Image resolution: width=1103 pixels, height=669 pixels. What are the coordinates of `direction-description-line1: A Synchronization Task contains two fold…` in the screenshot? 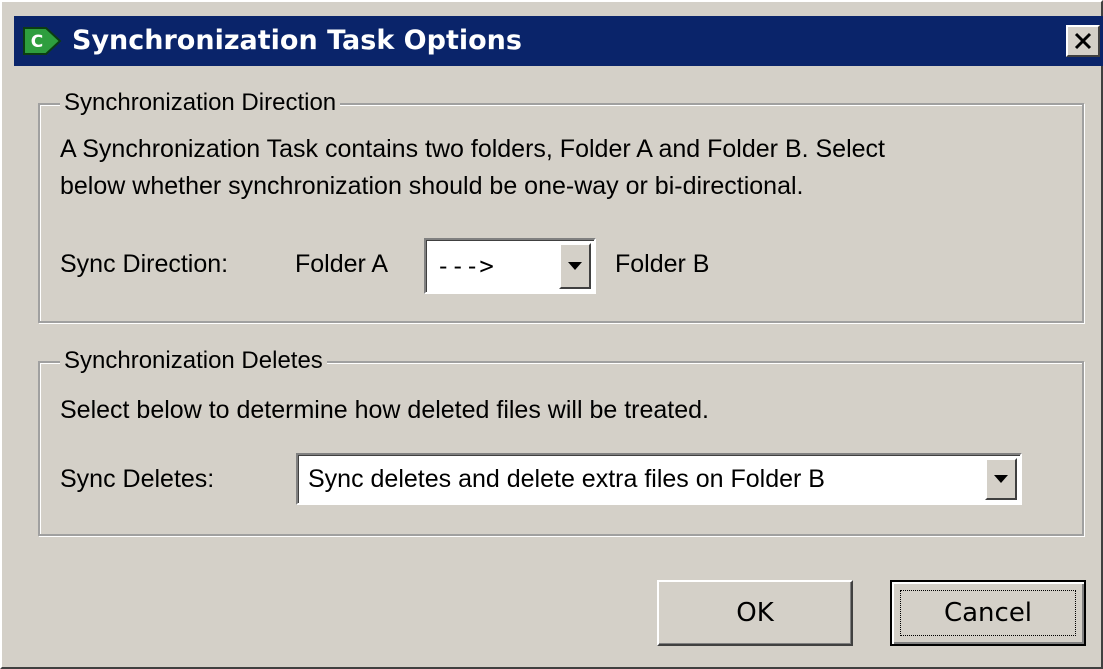 It's located at (472, 149).